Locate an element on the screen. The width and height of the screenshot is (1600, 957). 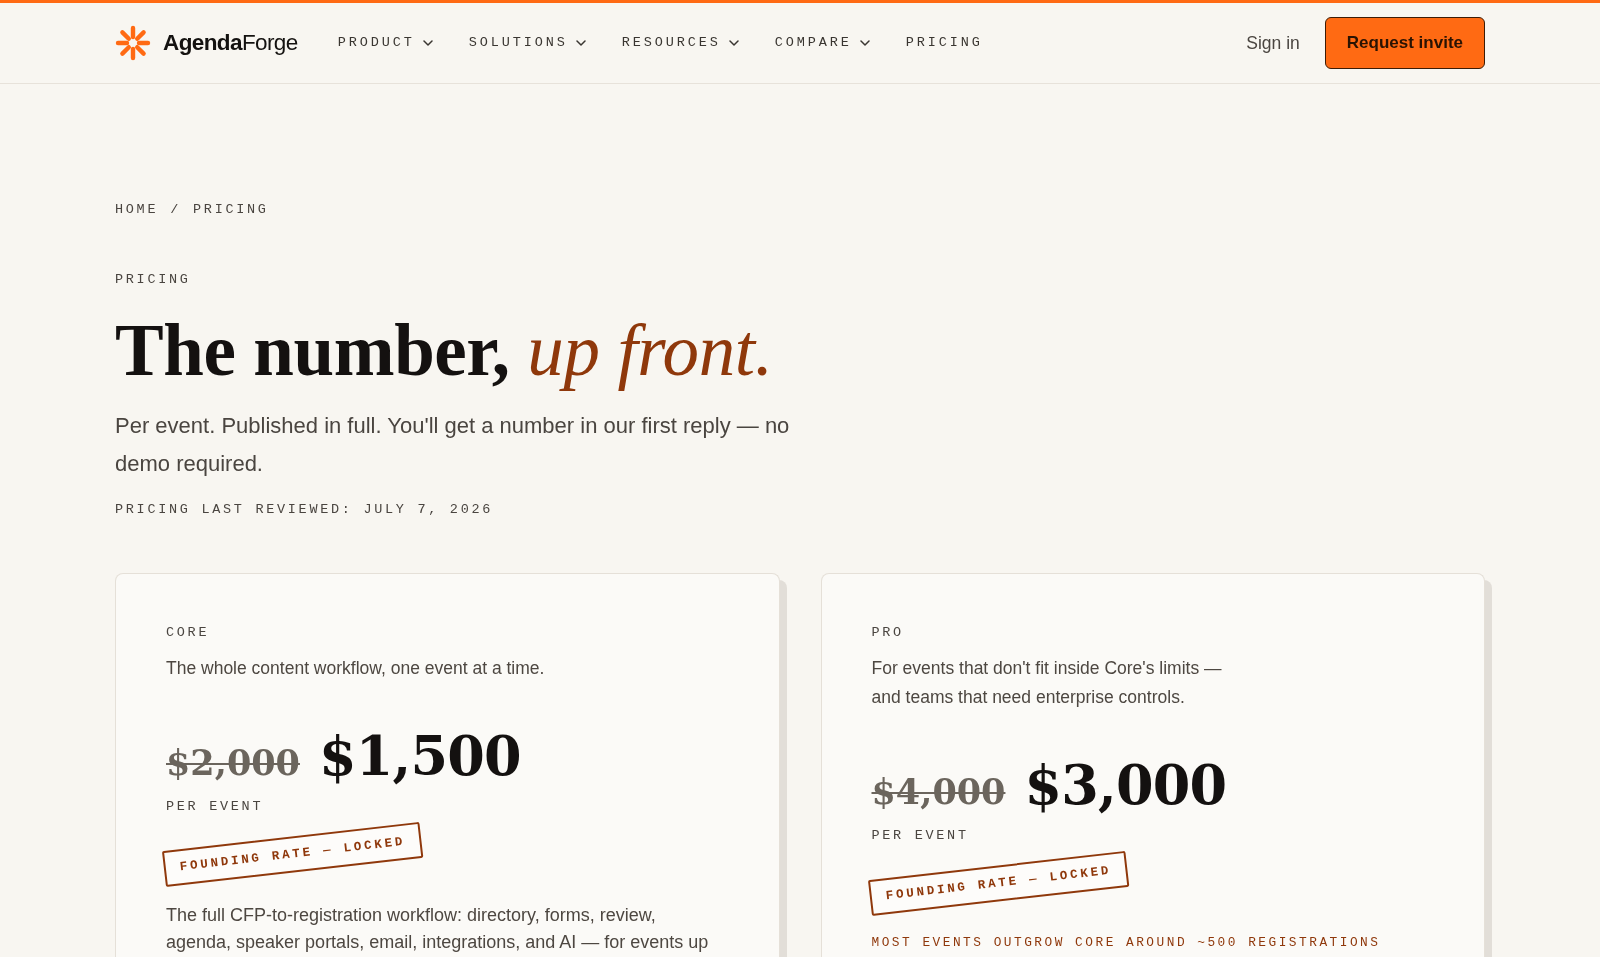
nav-dropdown: SOLUTIONS is located at coordinates (527, 43).